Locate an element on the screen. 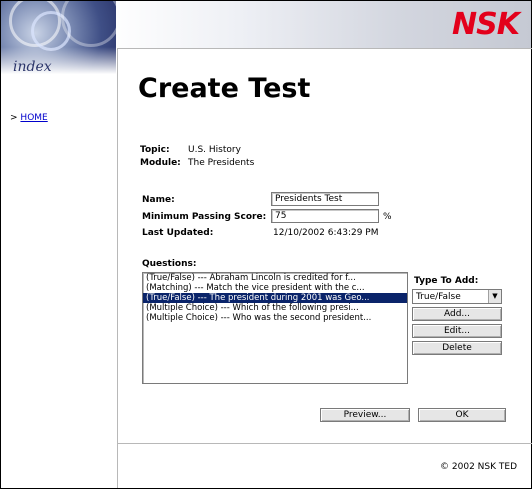 The height and width of the screenshot is (489, 532). index-label: index is located at coordinates (32, 67).